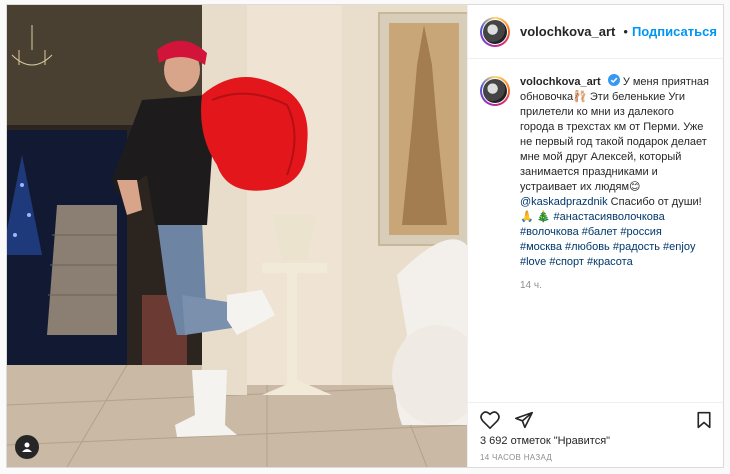  Describe the element at coordinates (656, 202) in the screenshot. I see `caption-line: Спасибо от души!` at that location.